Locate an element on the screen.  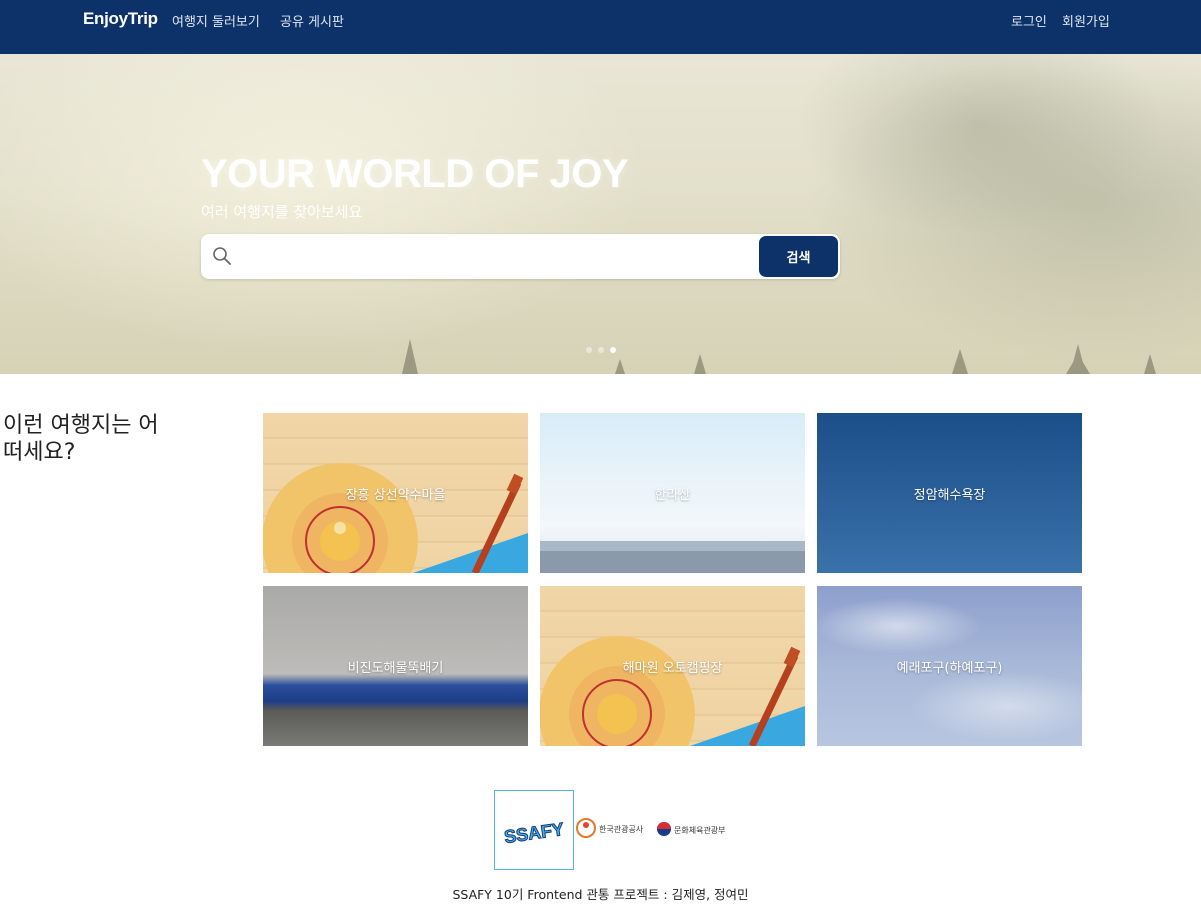
search-bar: 검색 is located at coordinates (520, 256).